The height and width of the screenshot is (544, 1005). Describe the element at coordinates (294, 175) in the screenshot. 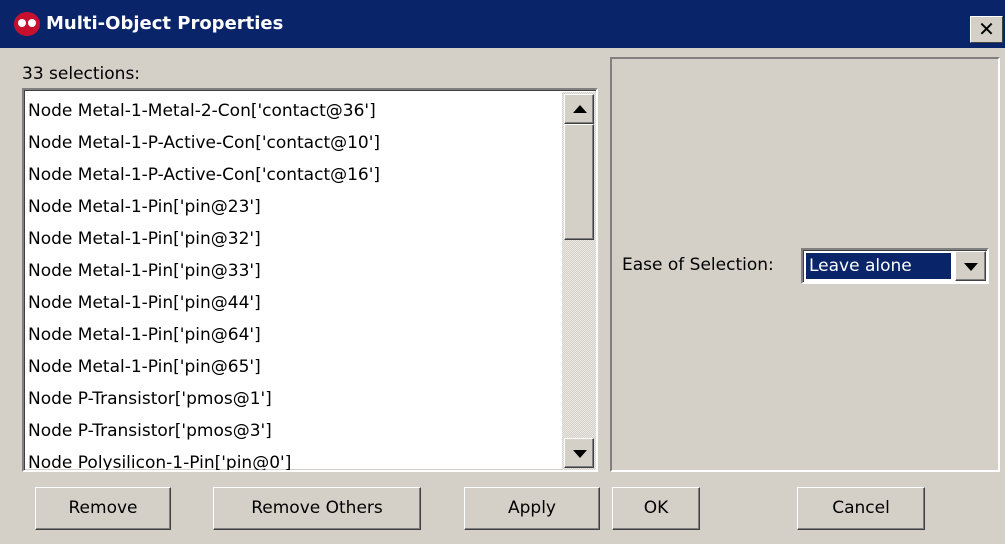

I see `list-item: Node Metal-1-P-Active-Con['contact@16']` at that location.